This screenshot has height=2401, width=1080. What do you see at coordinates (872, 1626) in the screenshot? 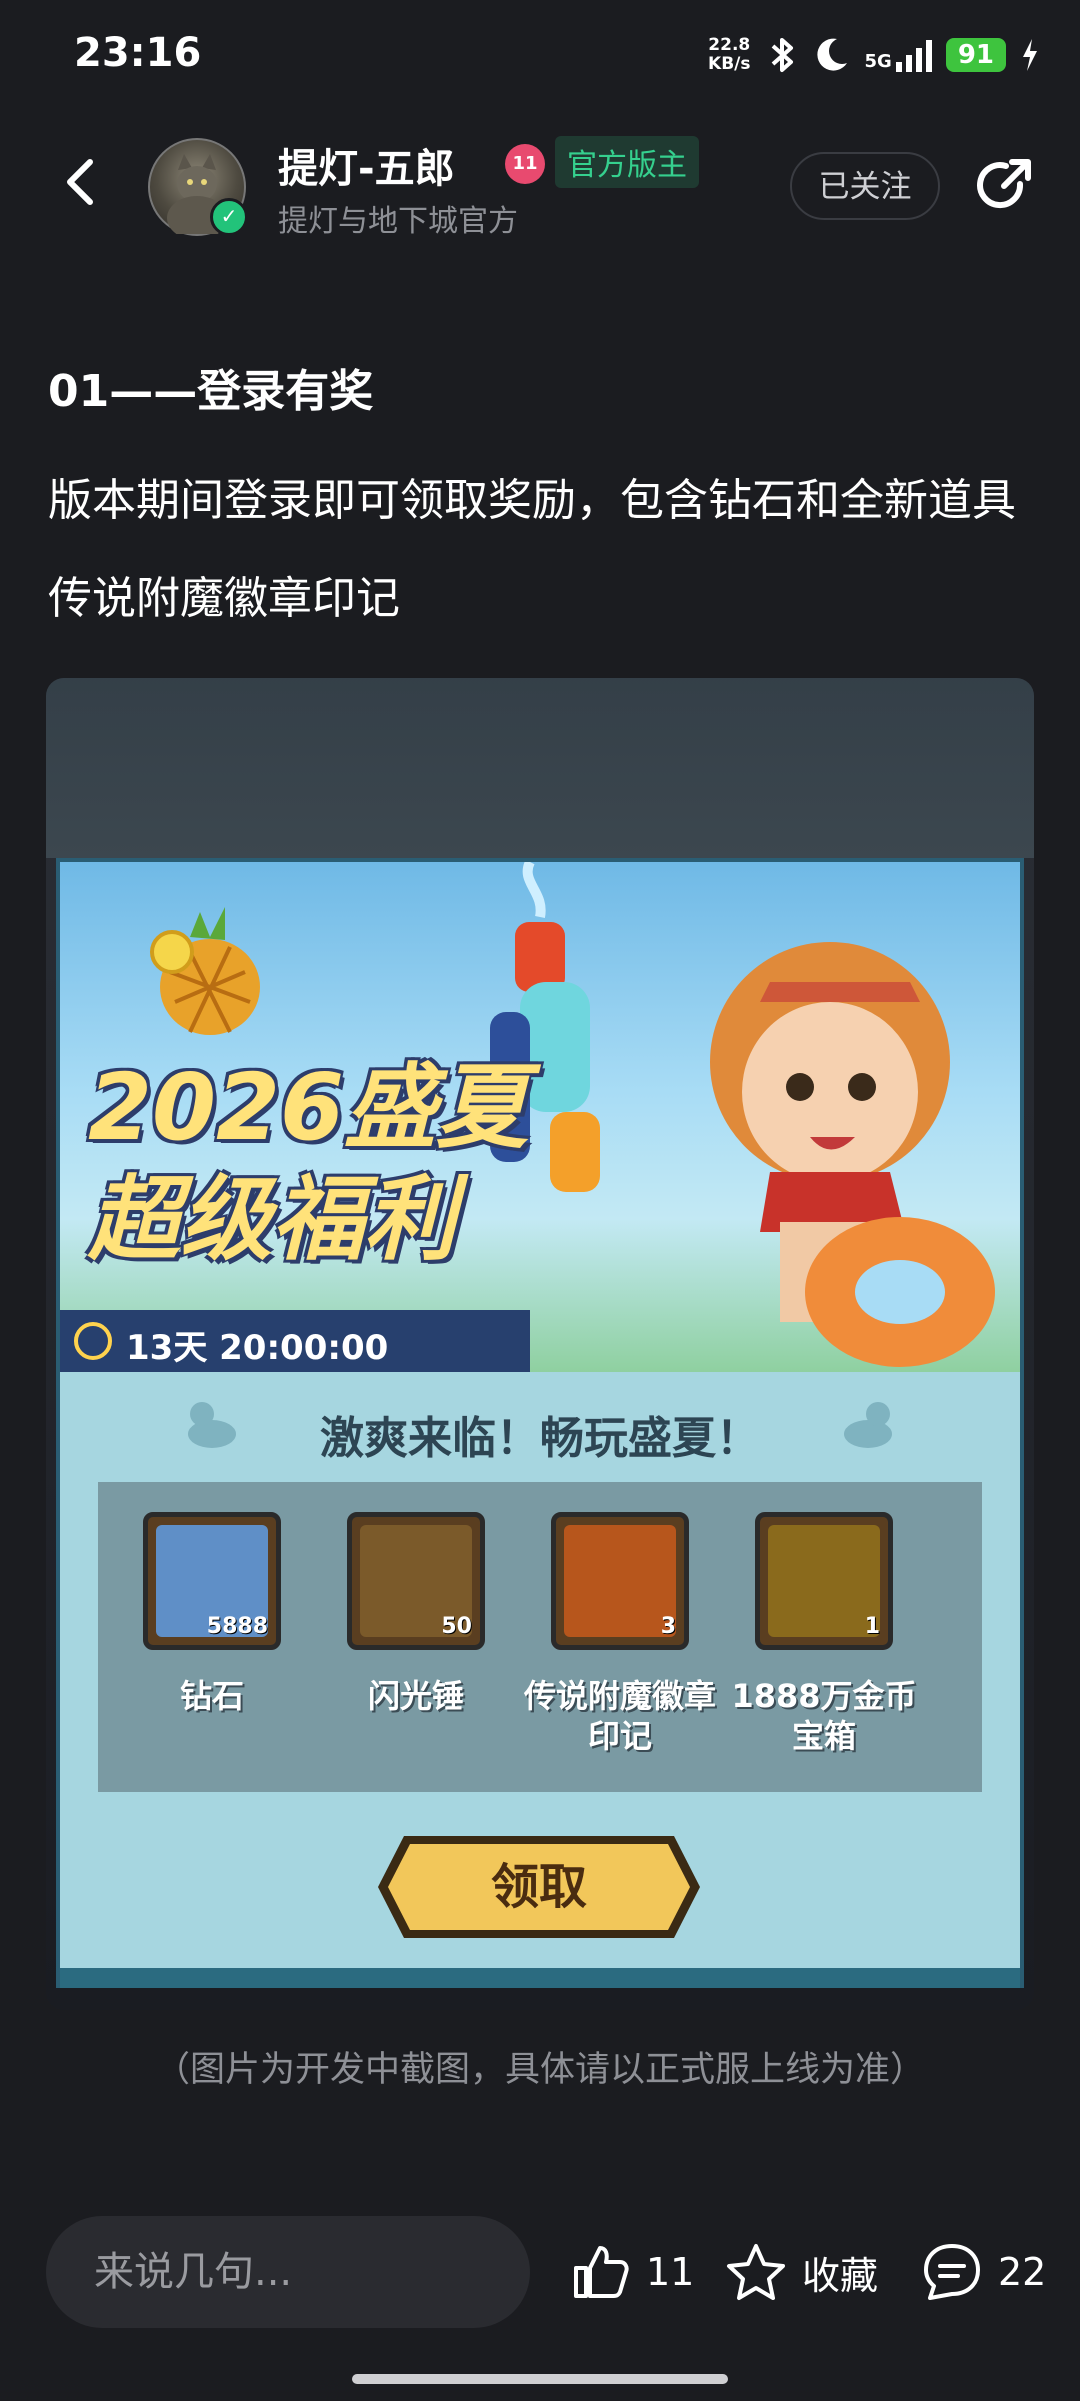
I see `reward-quantity: 1` at bounding box center [872, 1626].